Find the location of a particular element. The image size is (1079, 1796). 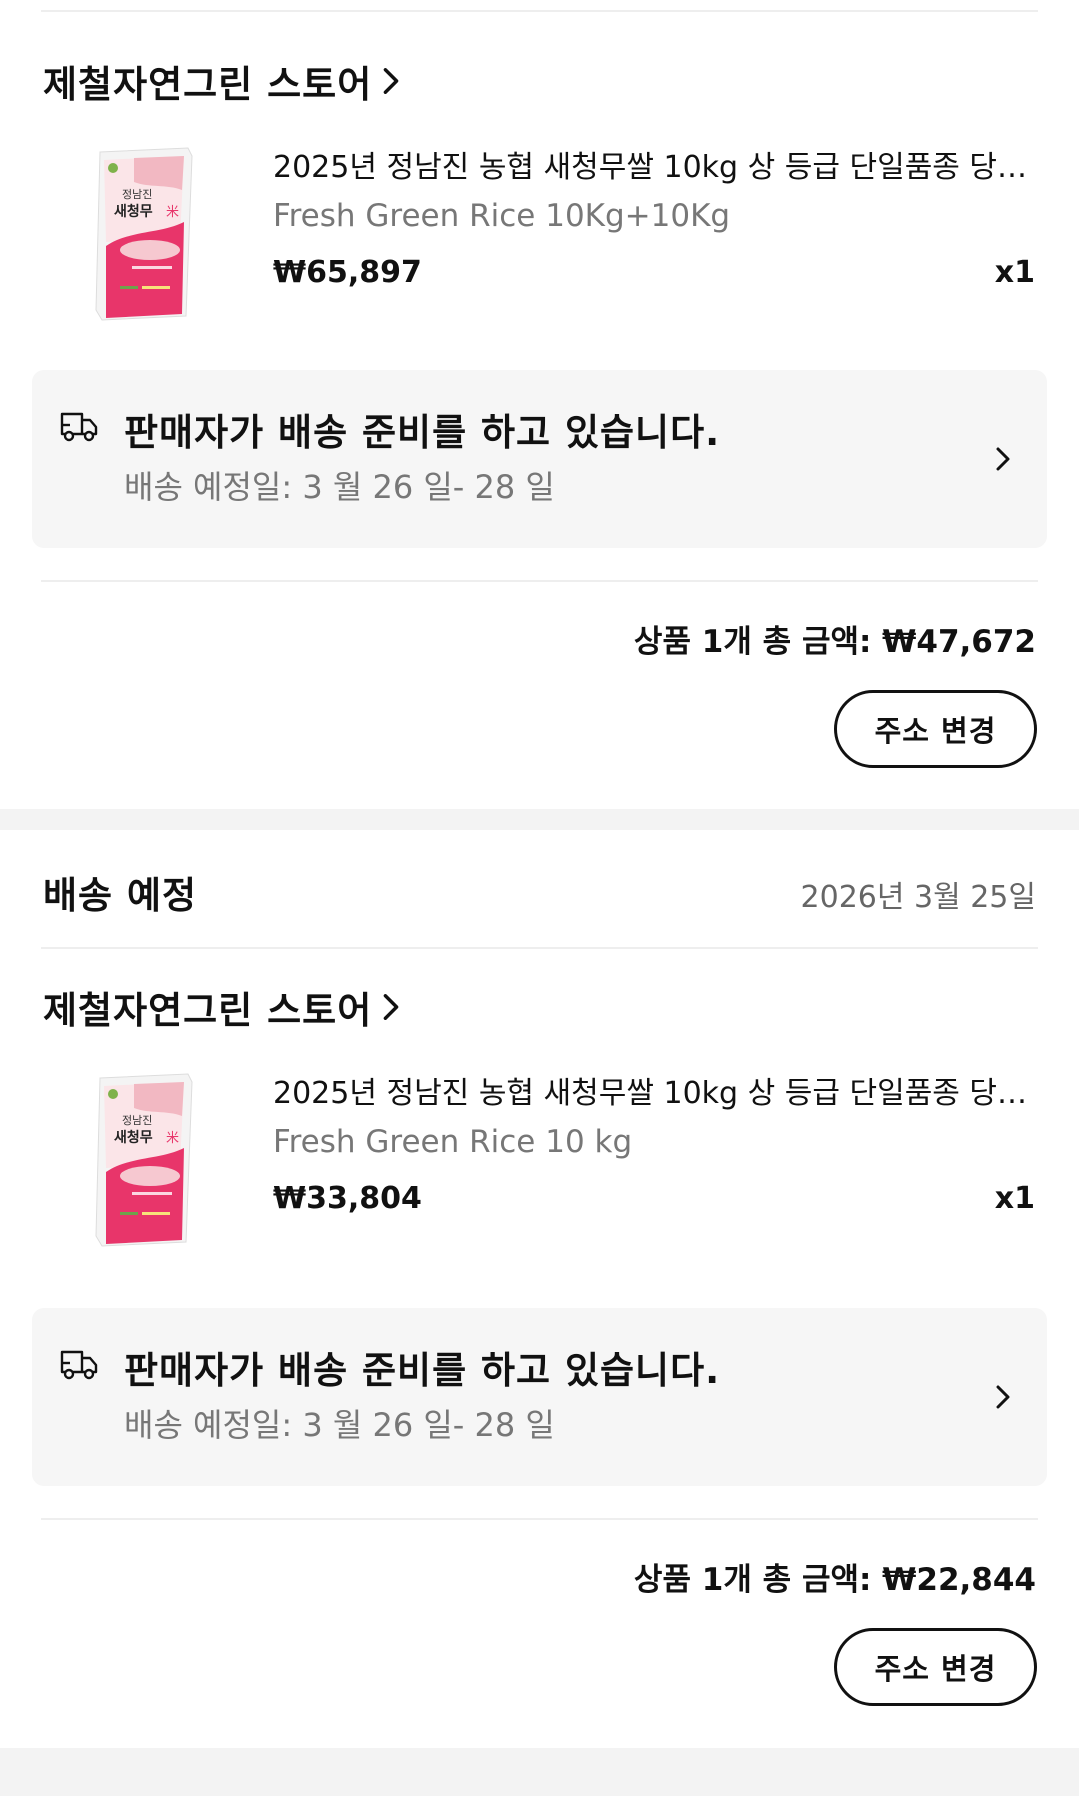

order-total: 상품 1개 총 금액: ₩47,672 is located at coordinates (834, 642).